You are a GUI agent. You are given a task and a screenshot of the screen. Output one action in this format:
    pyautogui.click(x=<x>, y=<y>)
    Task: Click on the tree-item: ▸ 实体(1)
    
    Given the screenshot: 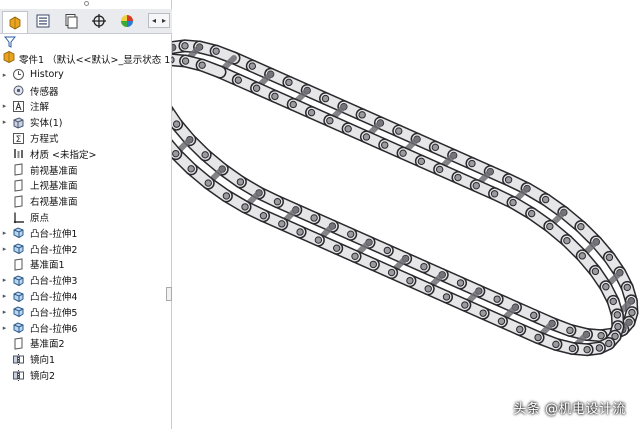 What is the action you would take?
    pyautogui.click(x=86, y=122)
    